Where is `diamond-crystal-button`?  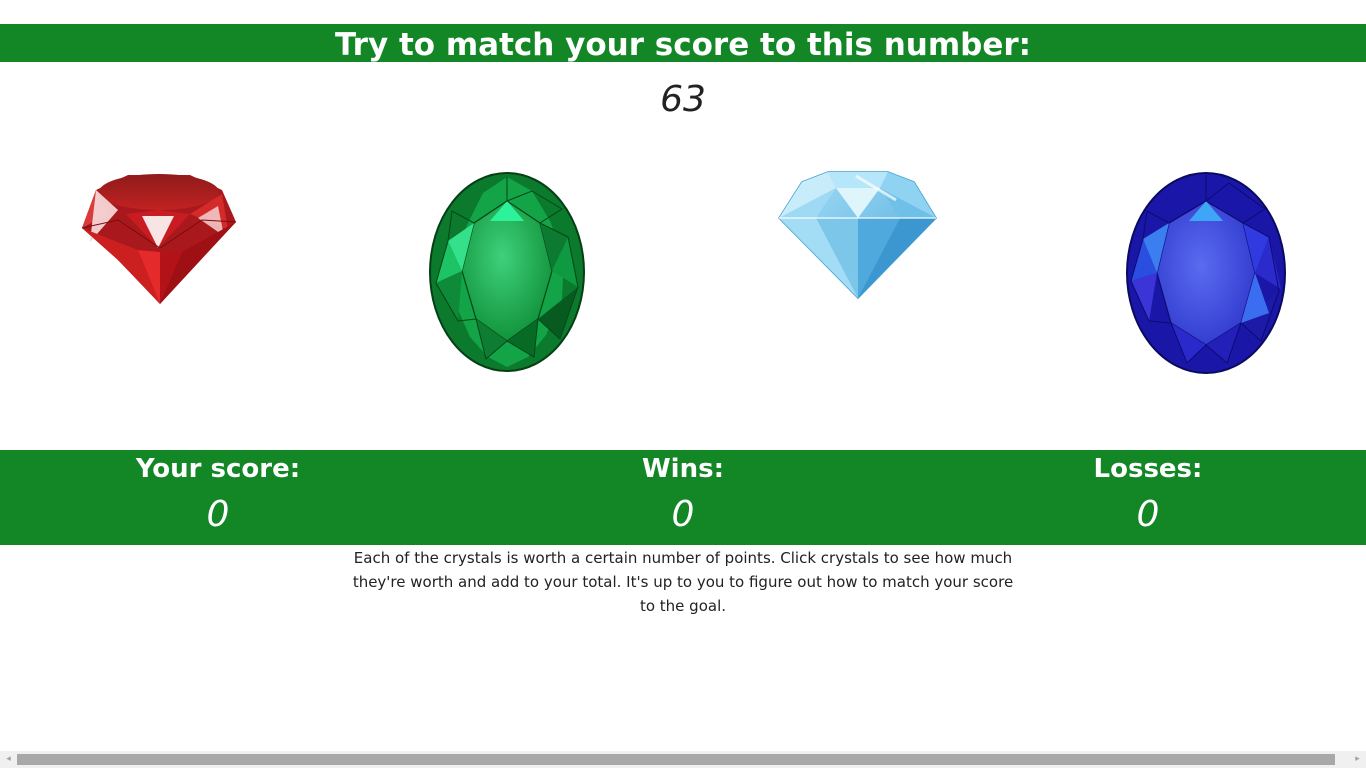 diamond-crystal-button is located at coordinates (857, 235).